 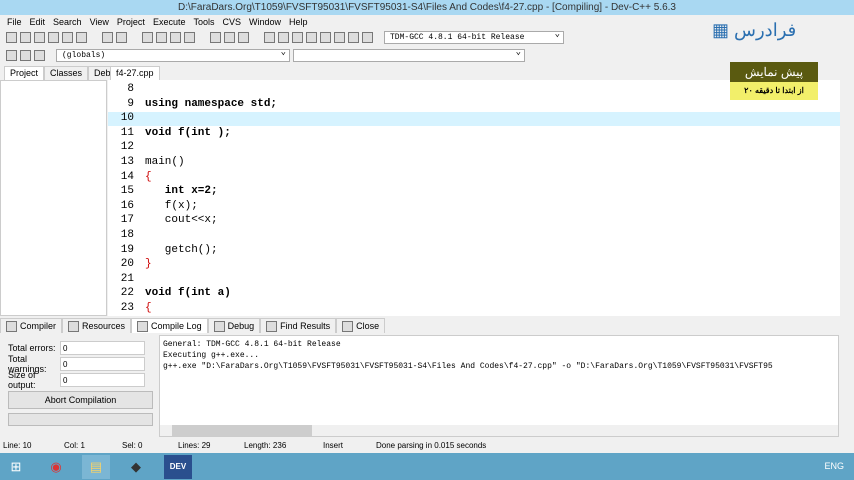 I want to click on project-panel, so click(x=53, y=198).